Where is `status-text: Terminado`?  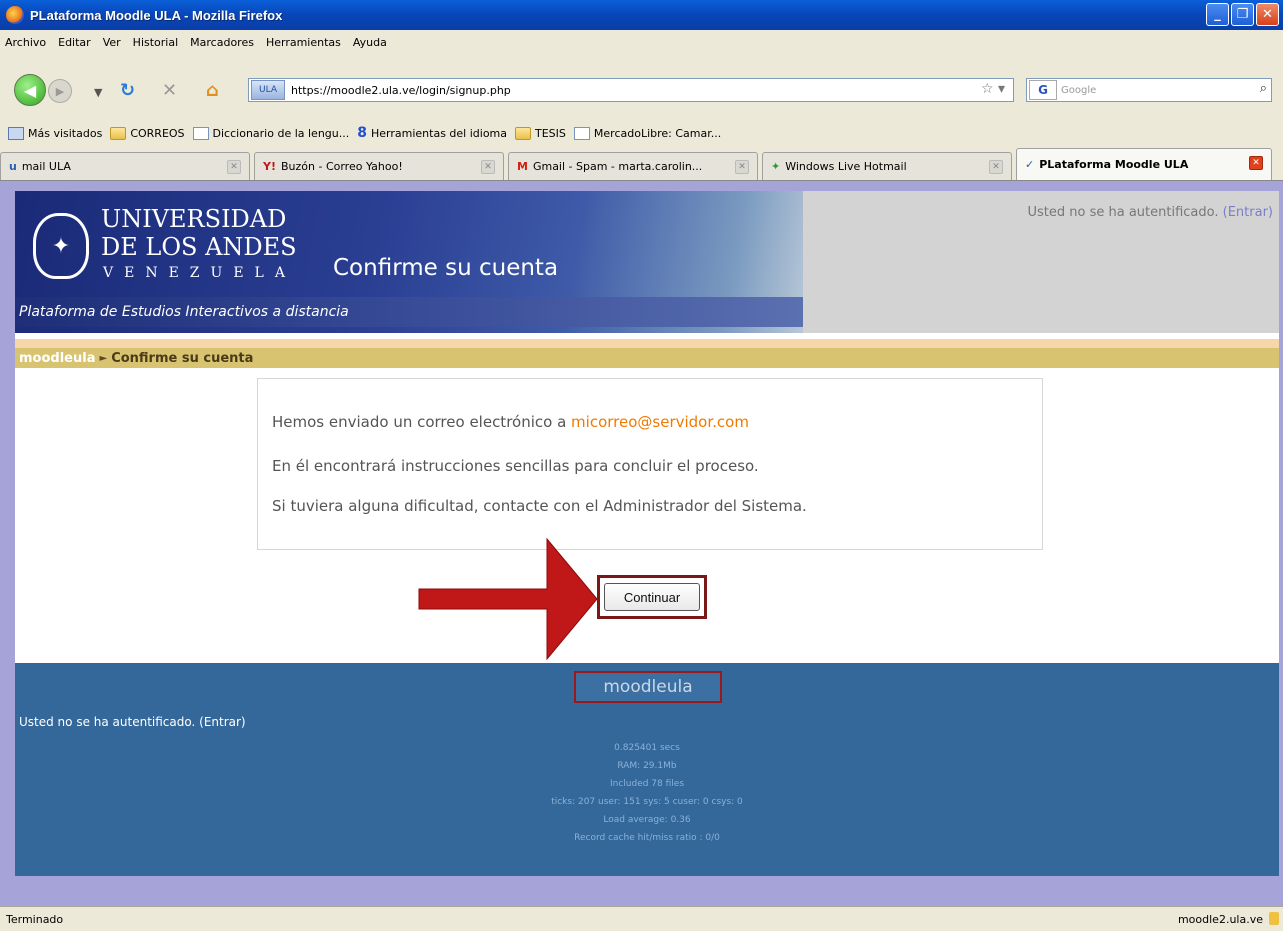 status-text: Terminado is located at coordinates (35, 919).